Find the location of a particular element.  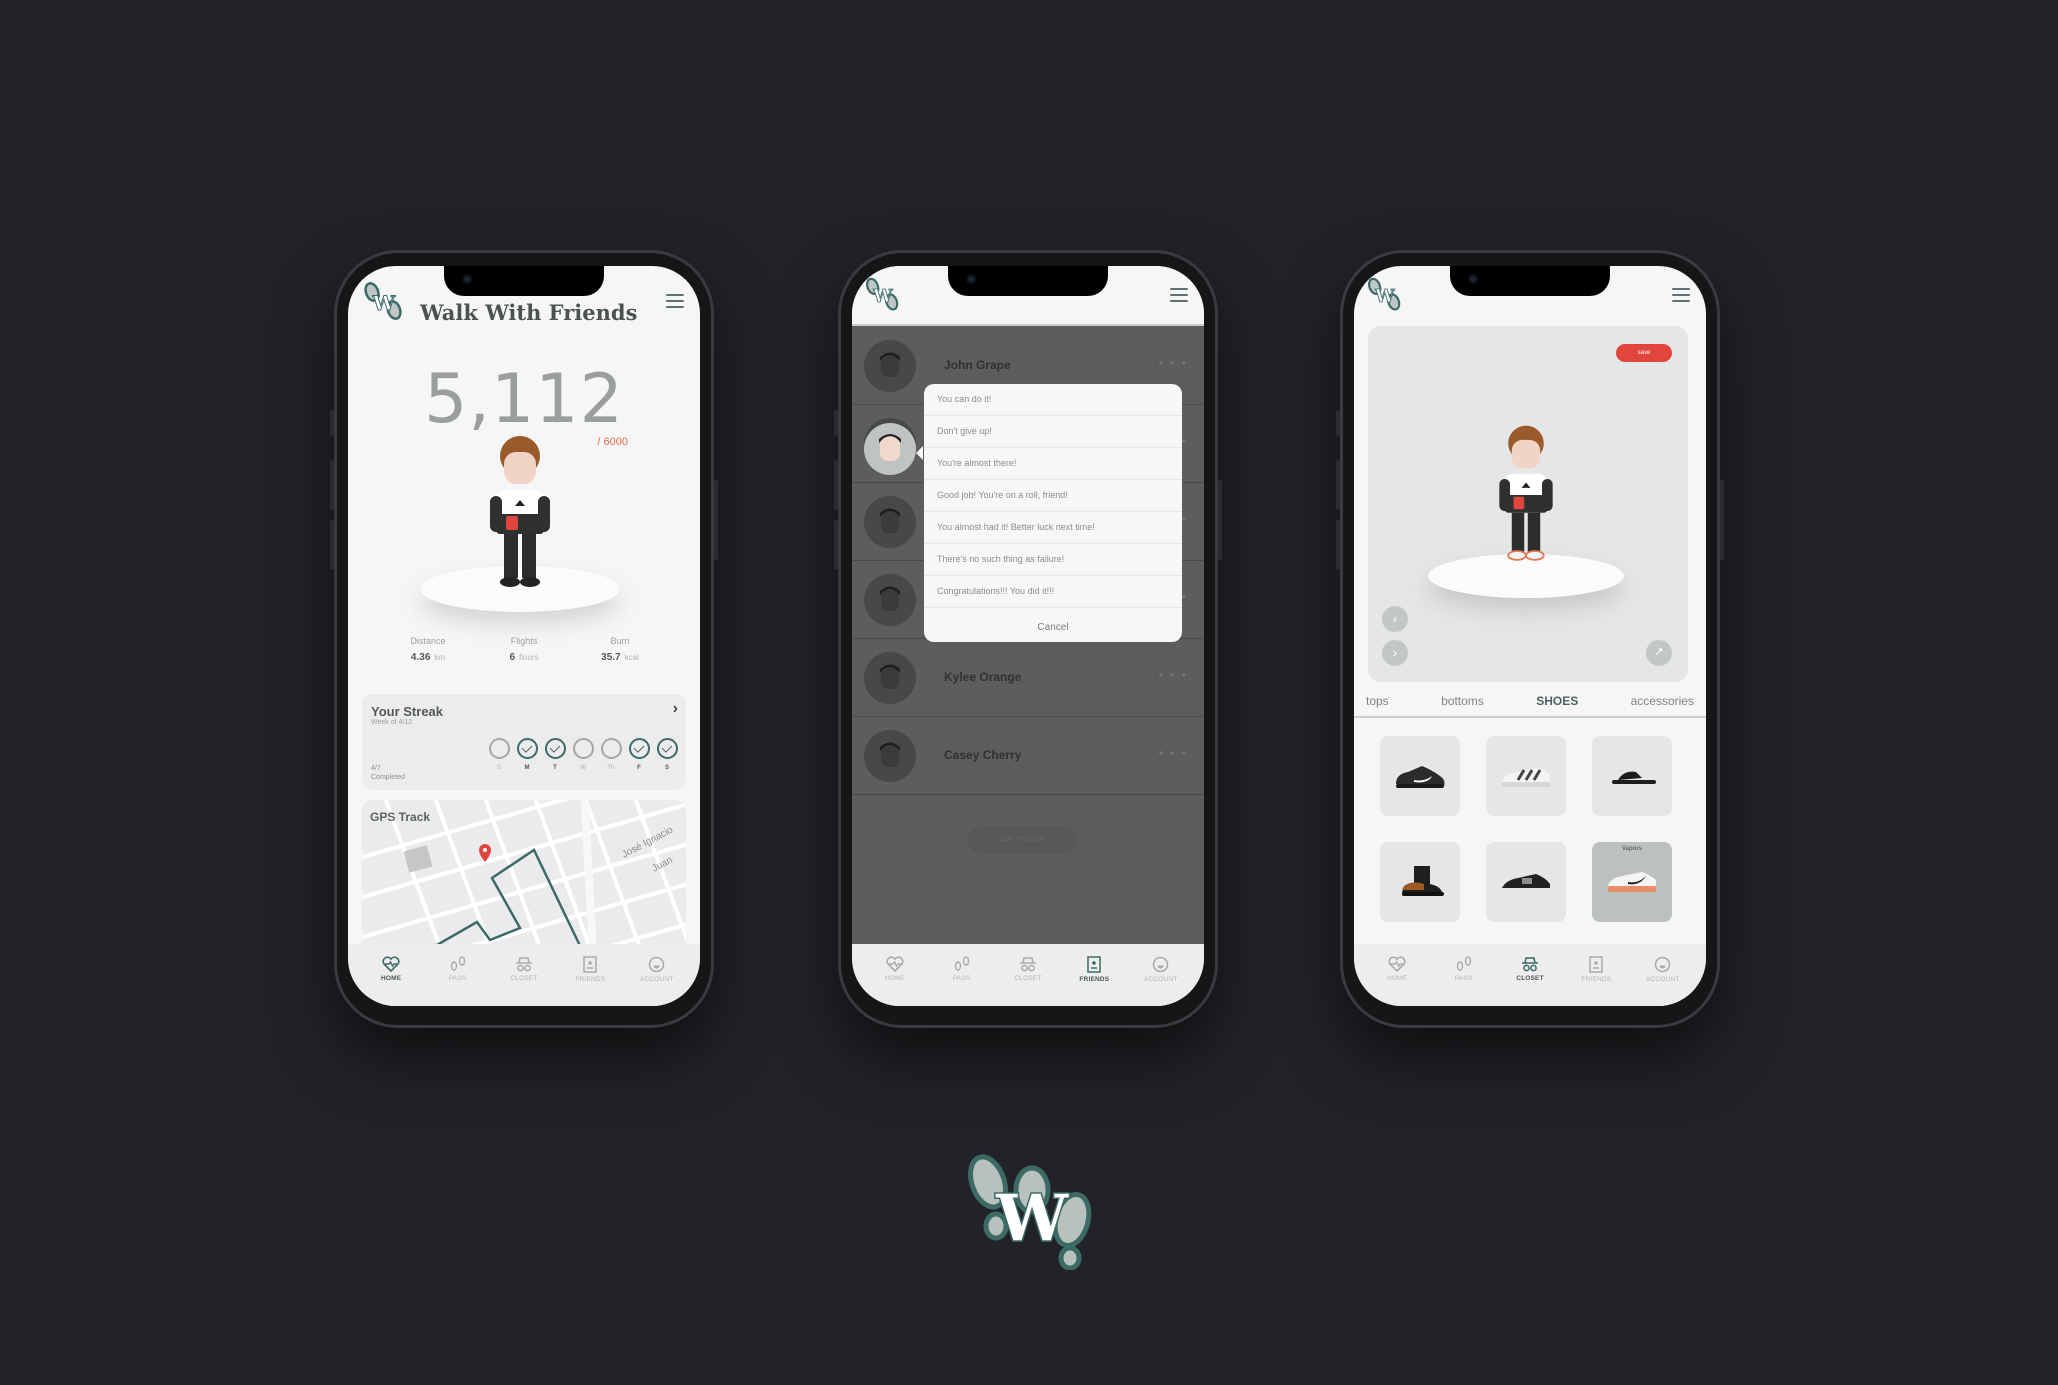

day-label: W is located at coordinates (583, 768).